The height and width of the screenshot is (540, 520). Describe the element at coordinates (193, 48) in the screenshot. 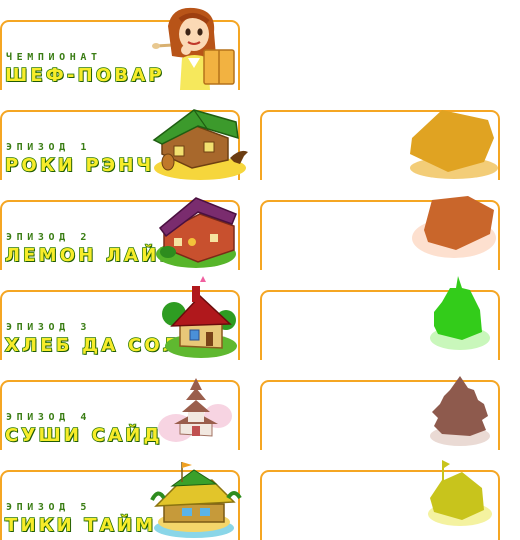

I see `chef-girl-icon` at that location.